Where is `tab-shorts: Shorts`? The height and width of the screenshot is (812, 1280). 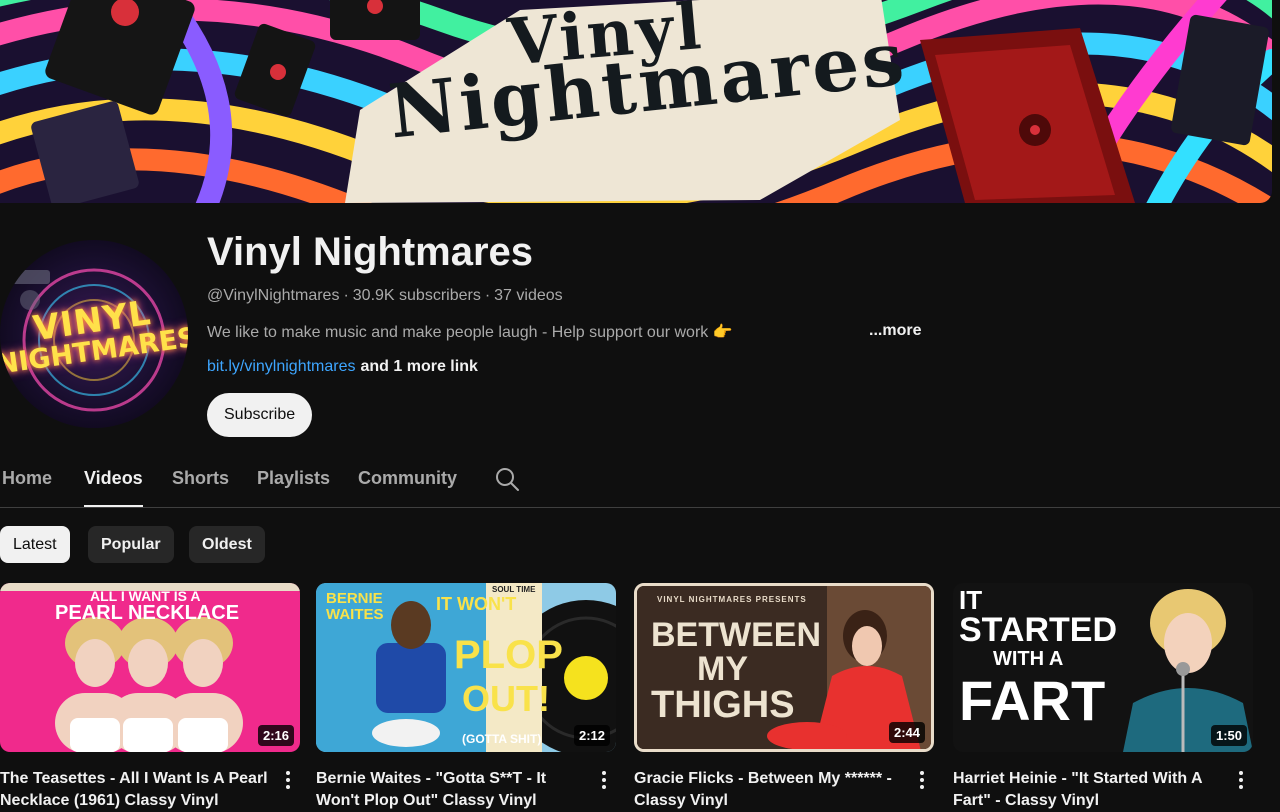 tab-shorts: Shorts is located at coordinates (200, 483).